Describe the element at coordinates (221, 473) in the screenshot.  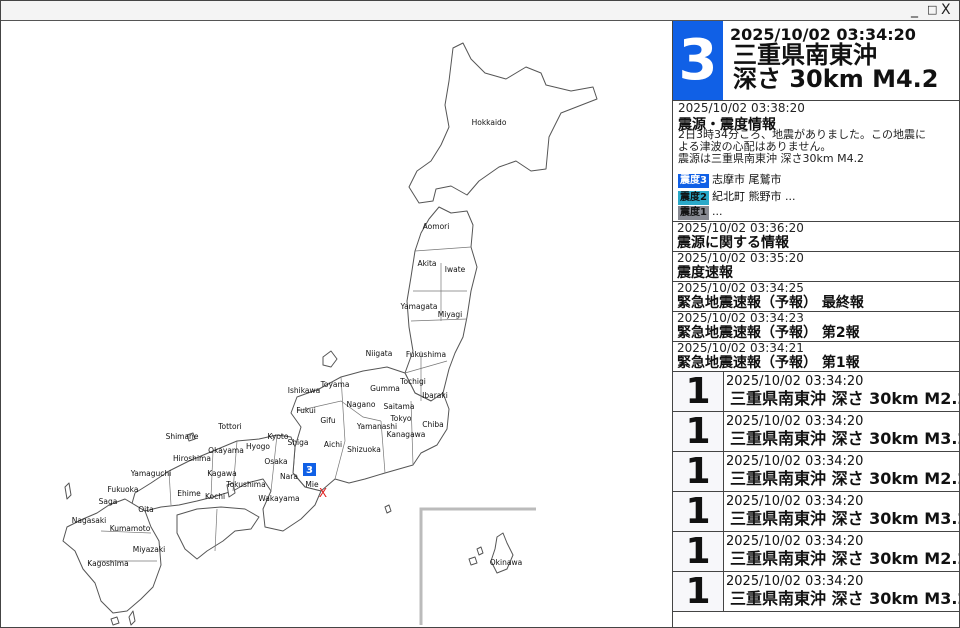
I see `prefecture-label-kagawa: Kagawa` at that location.